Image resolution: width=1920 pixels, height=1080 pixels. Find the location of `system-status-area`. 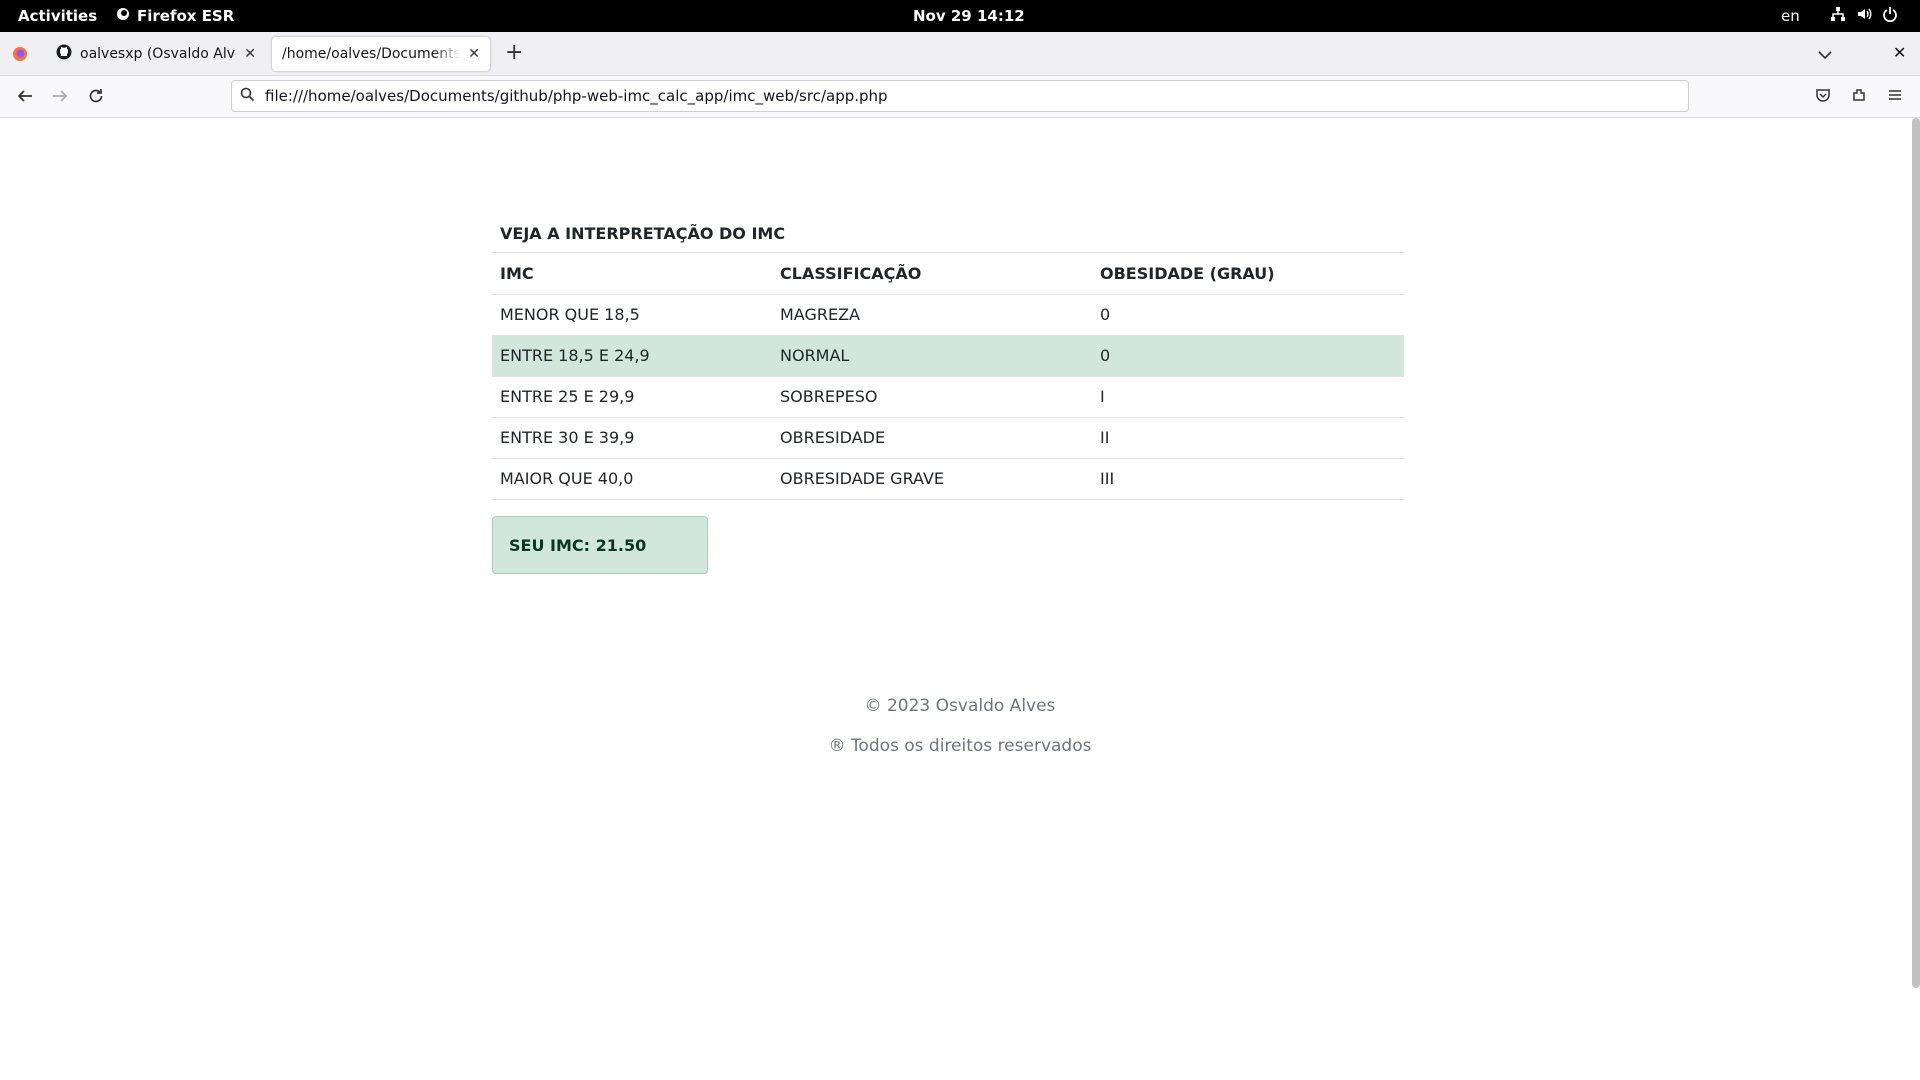

system-status-area is located at coordinates (1864, 14).